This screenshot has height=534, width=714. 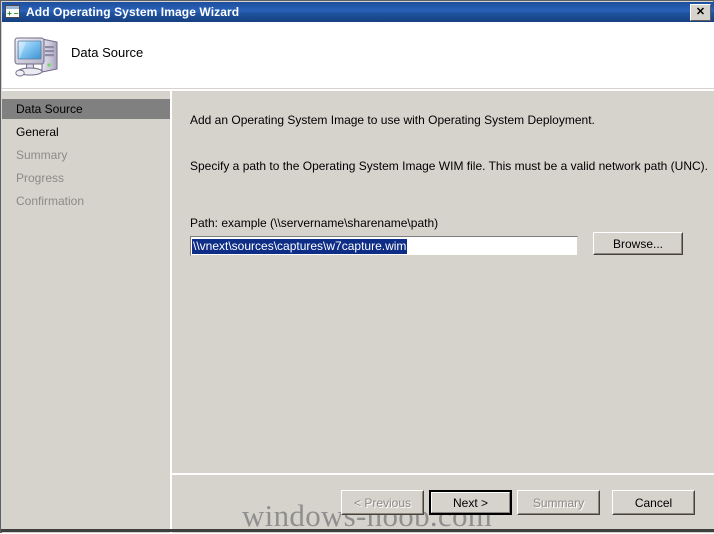 I want to click on title-bar: + − Add Operating System Image Wizard ✕, so click(x=358, y=12).